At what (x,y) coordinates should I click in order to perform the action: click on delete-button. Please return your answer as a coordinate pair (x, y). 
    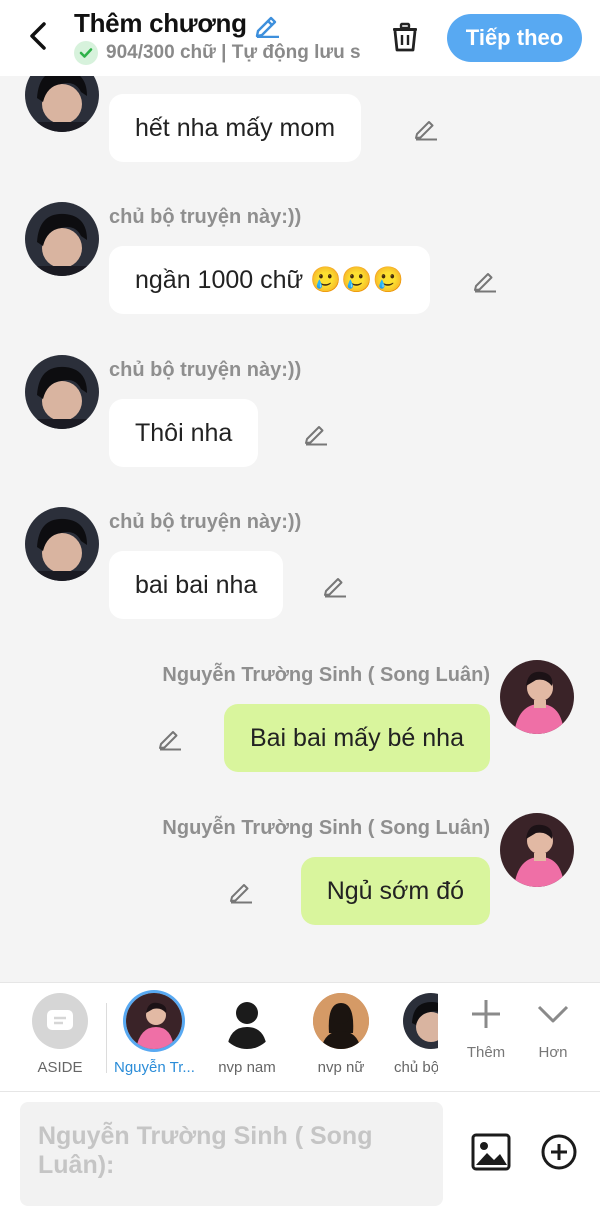
    Looking at the image, I should click on (405, 37).